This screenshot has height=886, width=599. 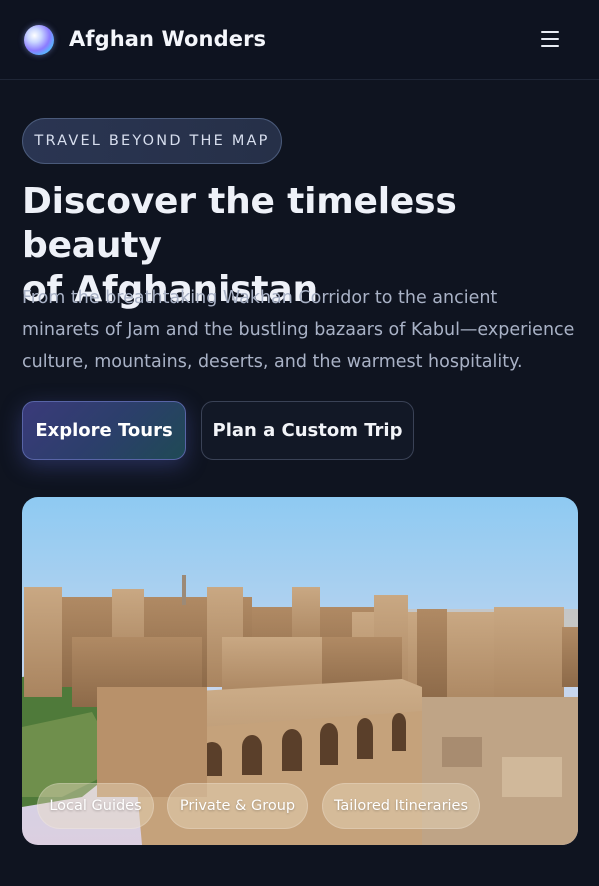 What do you see at coordinates (239, 223) in the screenshot?
I see `title-line-1: Discover the timeless beauty` at bounding box center [239, 223].